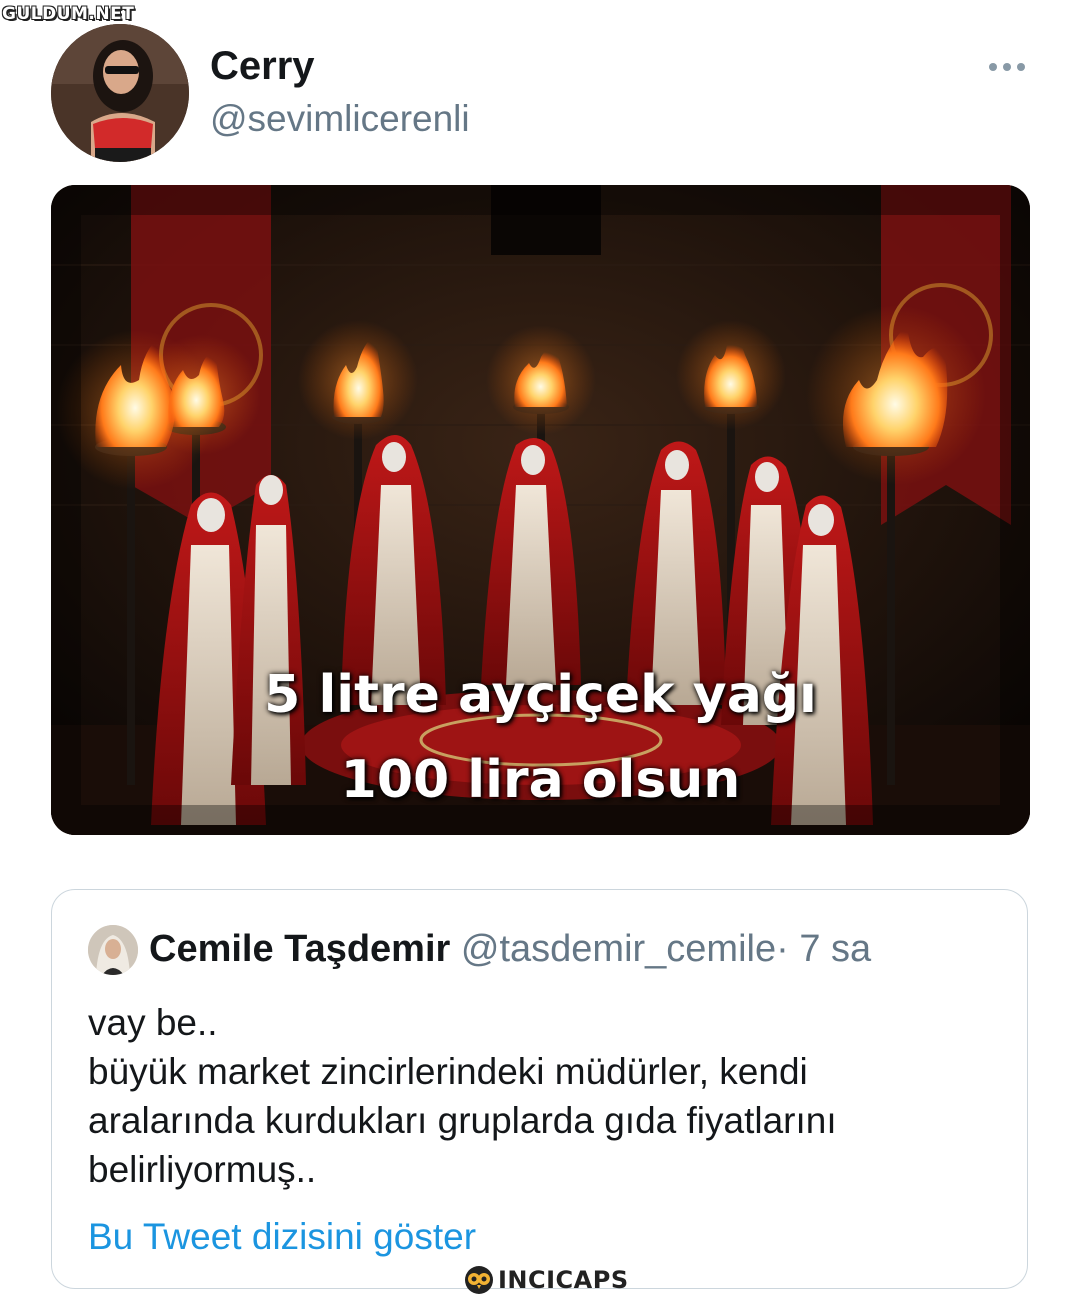 The height and width of the screenshot is (1309, 1080). What do you see at coordinates (202, 1169) in the screenshot?
I see `quoted-text-line: belirliyormuş..` at bounding box center [202, 1169].